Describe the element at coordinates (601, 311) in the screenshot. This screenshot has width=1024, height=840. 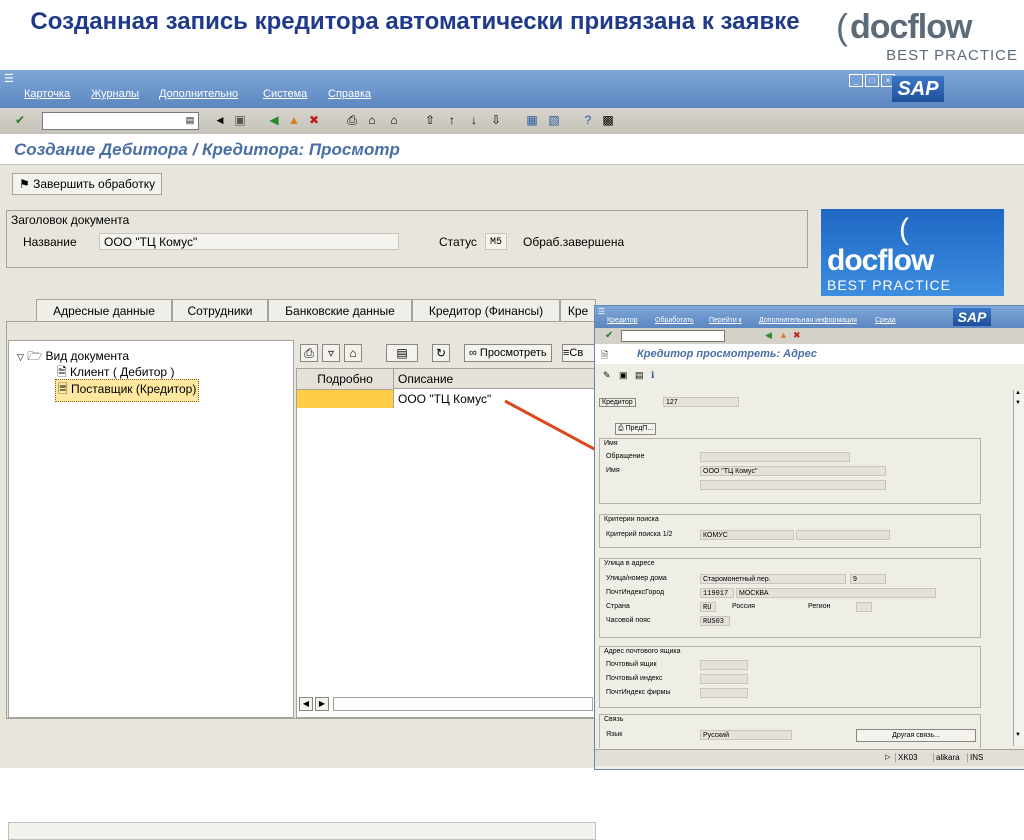
I see `popup-system-menu-icon: ☰` at that location.